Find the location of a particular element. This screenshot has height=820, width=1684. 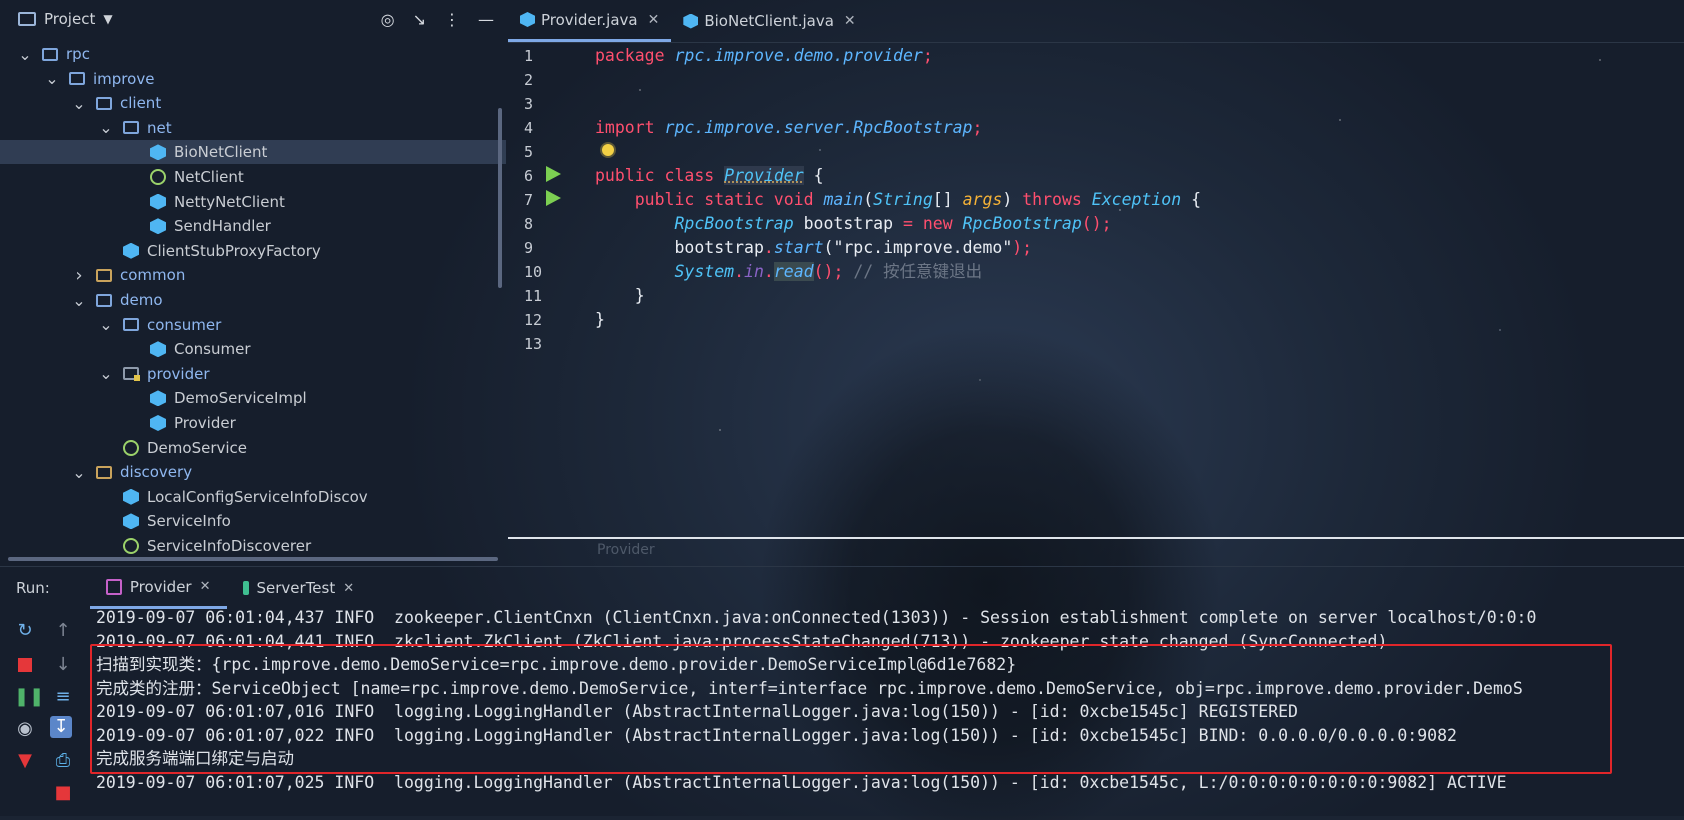

tree-item: ⌄ improve is located at coordinates (253, 79).